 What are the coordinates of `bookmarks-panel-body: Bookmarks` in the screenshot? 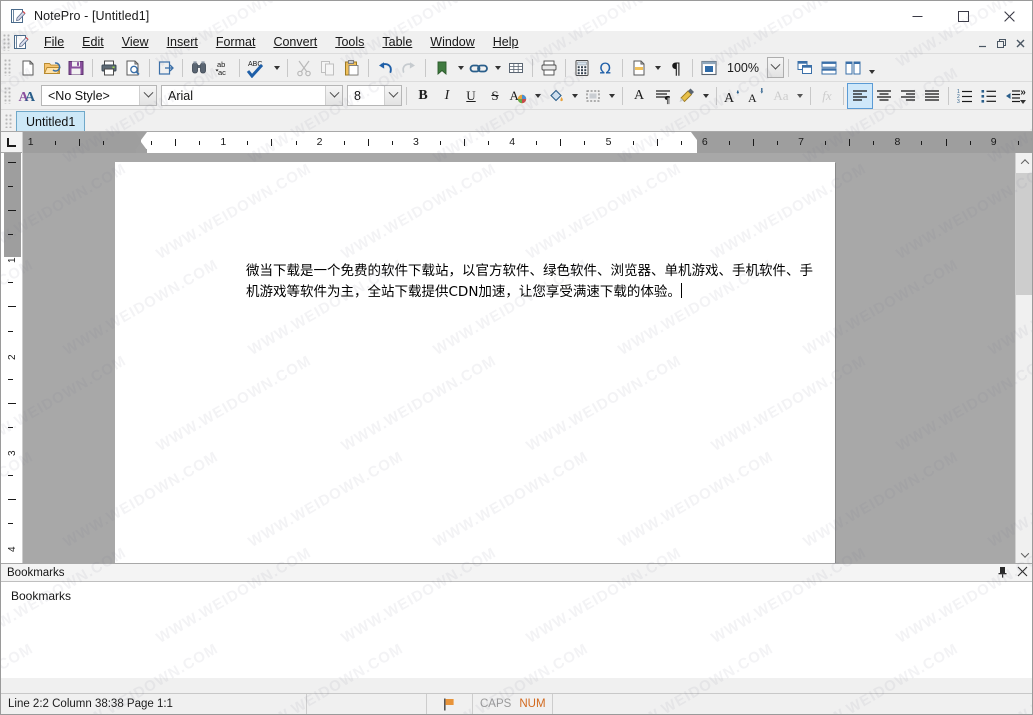 It's located at (516, 630).